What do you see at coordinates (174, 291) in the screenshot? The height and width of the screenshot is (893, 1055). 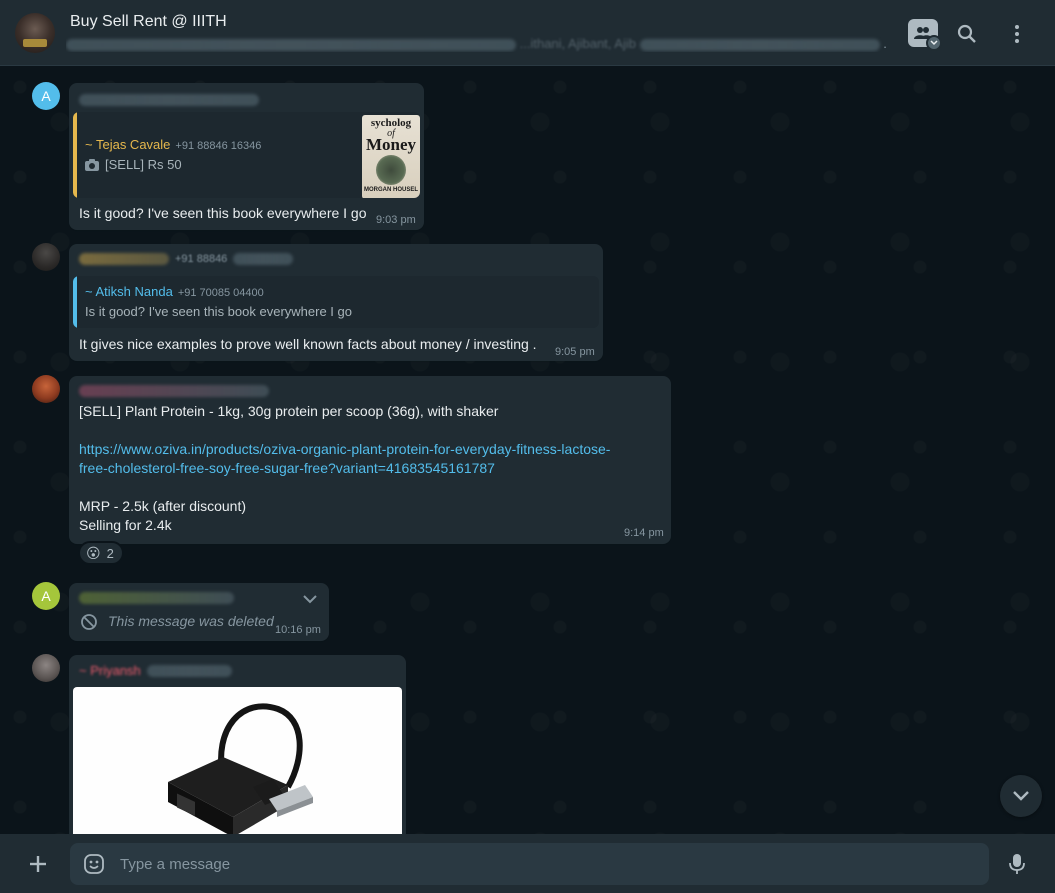 I see `quote-sender: ~ Atiksh Nanda +91 70085 04400` at bounding box center [174, 291].